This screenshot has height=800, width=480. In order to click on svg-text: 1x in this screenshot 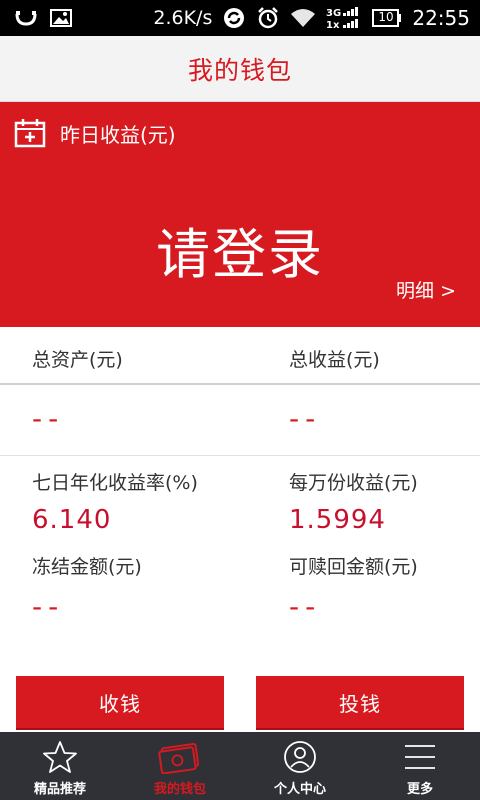, I will do `click(333, 25)`.